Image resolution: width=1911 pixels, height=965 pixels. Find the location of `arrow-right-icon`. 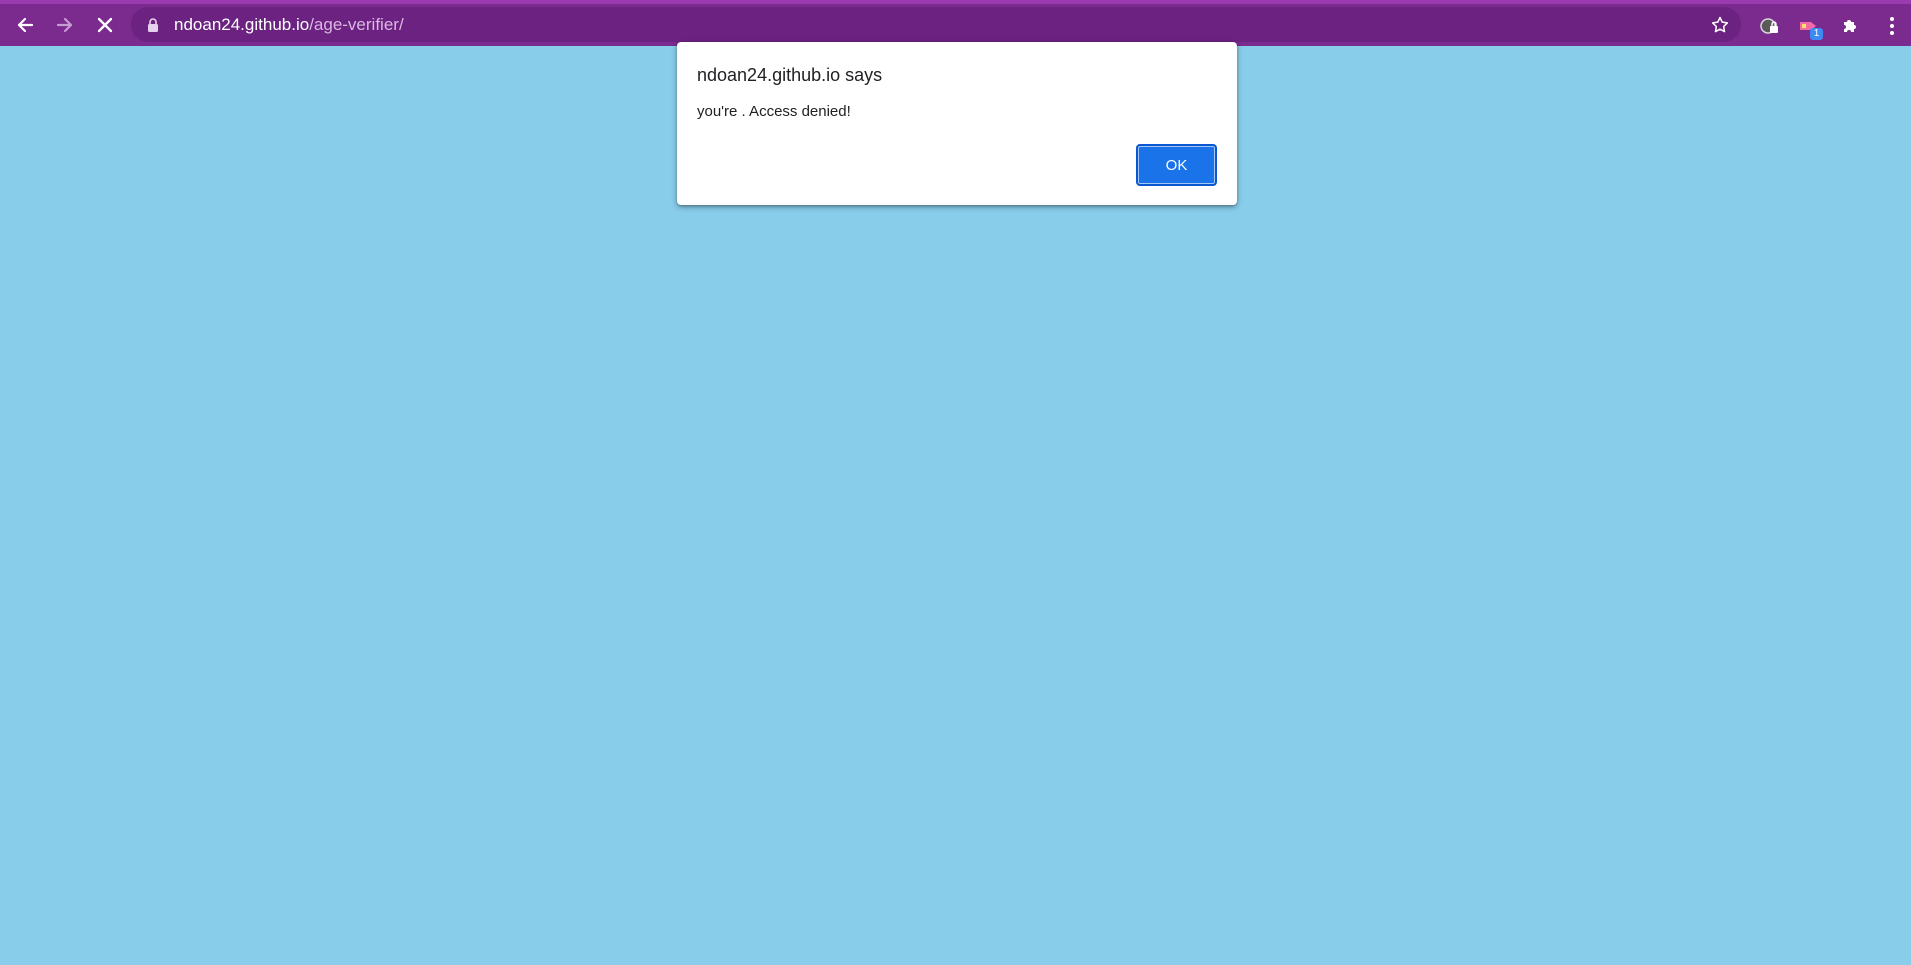

arrow-right-icon is located at coordinates (64, 25).